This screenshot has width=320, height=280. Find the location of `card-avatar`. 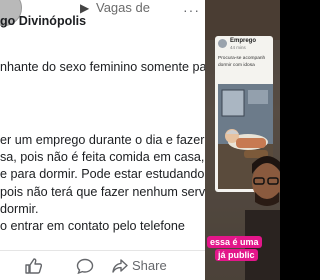

card-avatar is located at coordinates (222, 43).